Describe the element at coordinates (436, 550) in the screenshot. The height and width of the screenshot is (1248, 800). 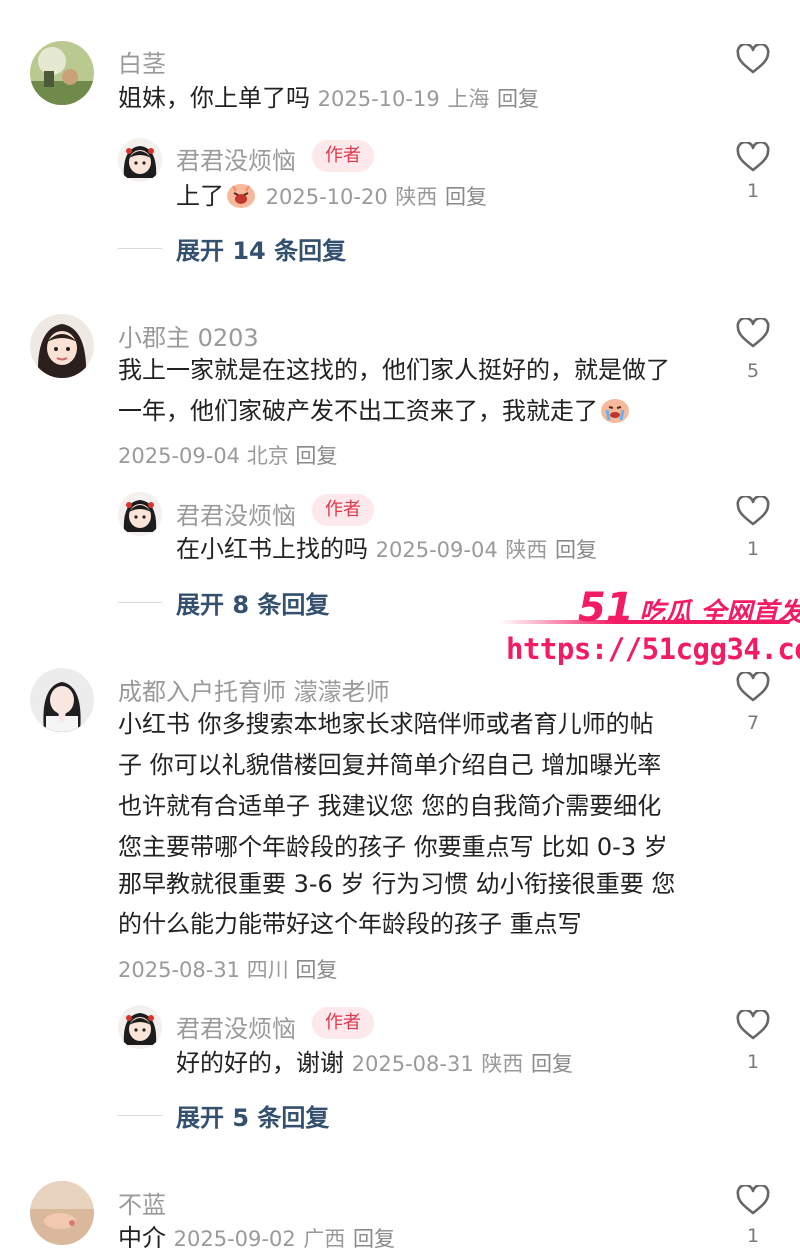
I see `reply-date: 2025-09-04` at that location.